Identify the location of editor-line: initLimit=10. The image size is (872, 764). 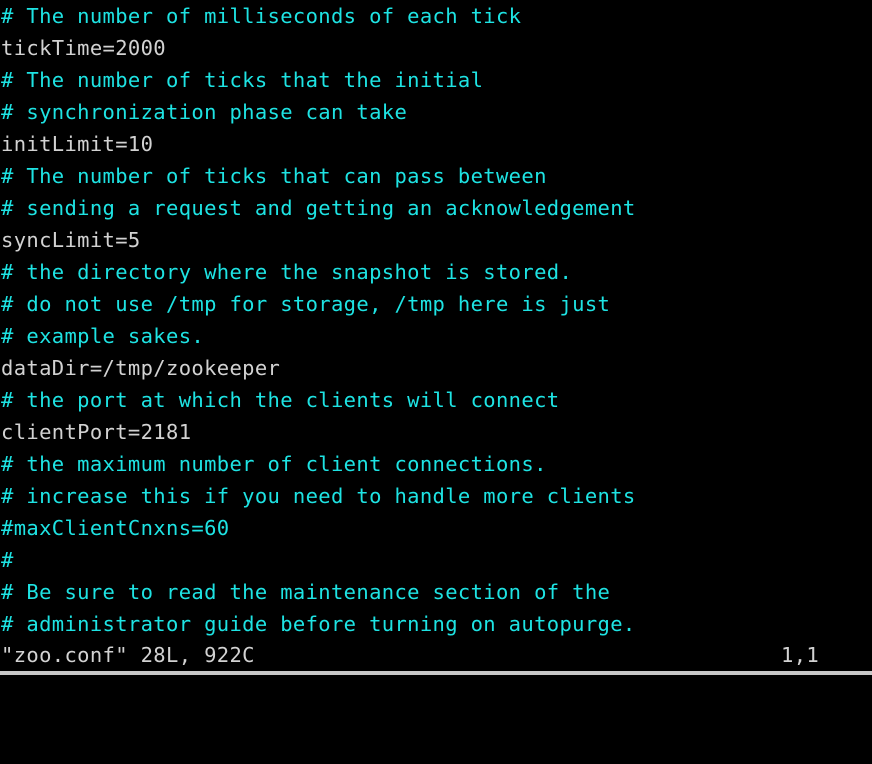
(436, 144).